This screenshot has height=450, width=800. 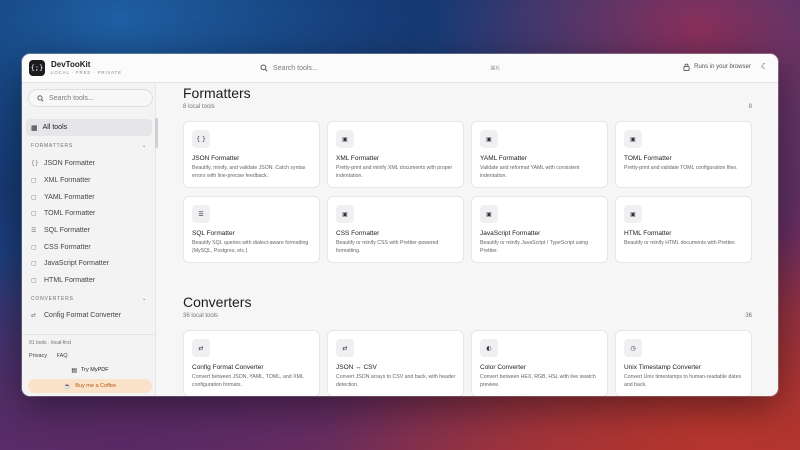 I want to click on coffee-icon: ☕, so click(x=67, y=386).